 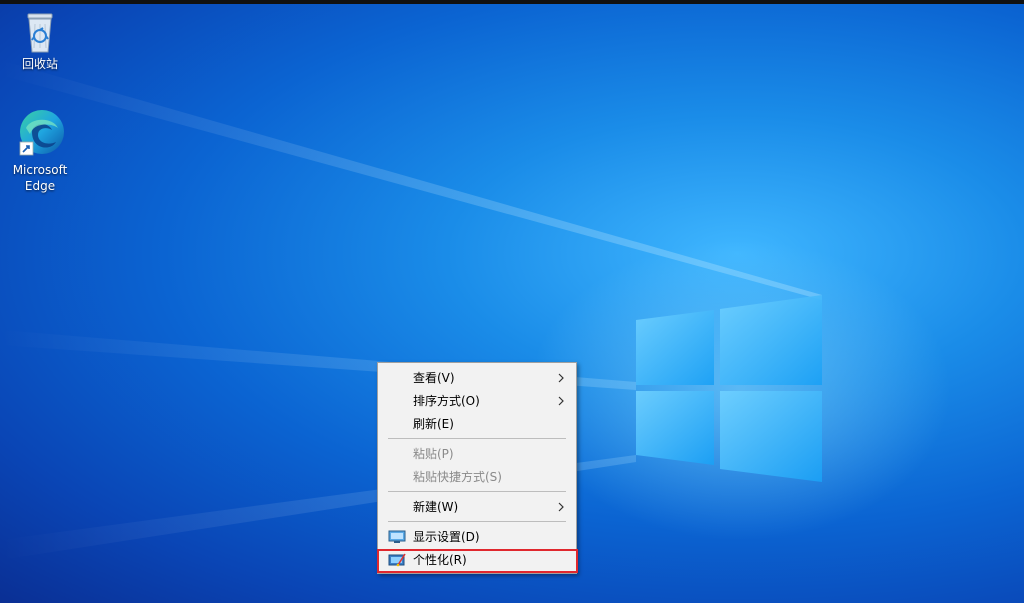 I want to click on display-settings-icon, so click(x=397, y=536).